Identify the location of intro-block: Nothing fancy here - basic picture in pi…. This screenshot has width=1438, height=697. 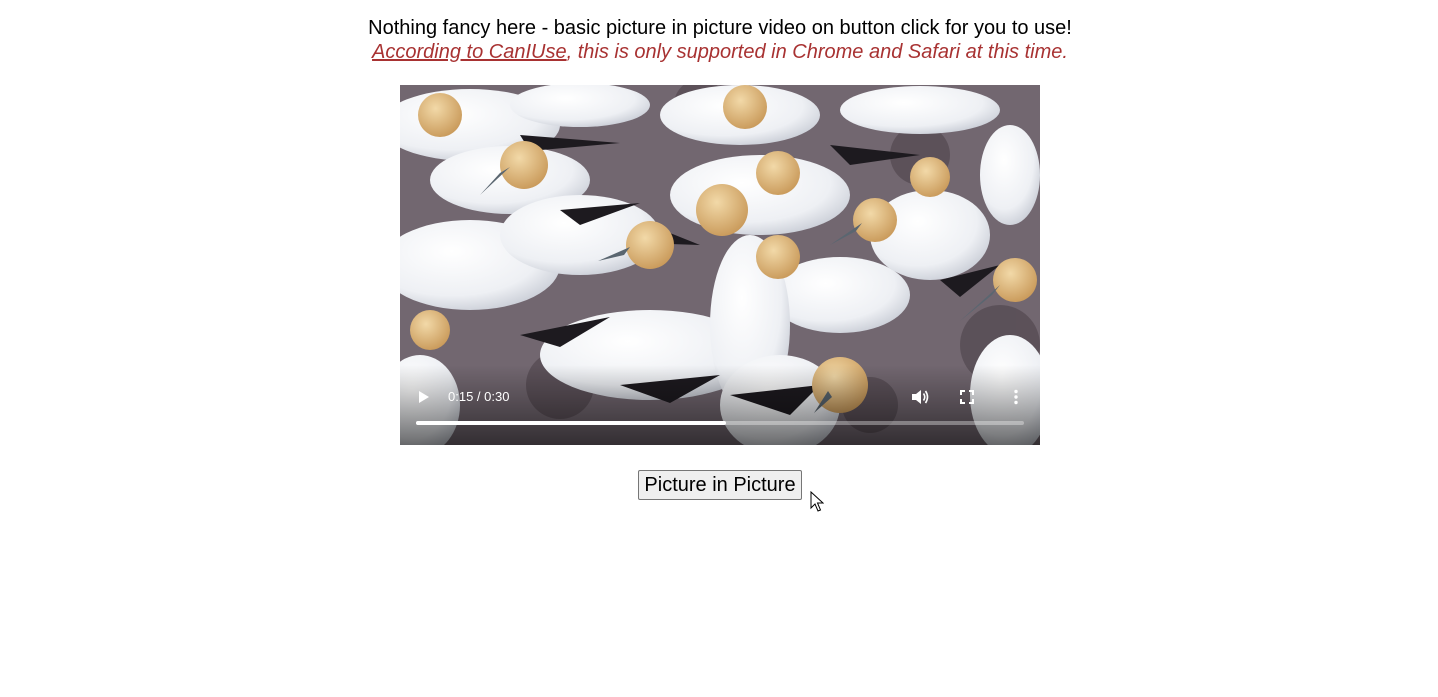
(719, 40).